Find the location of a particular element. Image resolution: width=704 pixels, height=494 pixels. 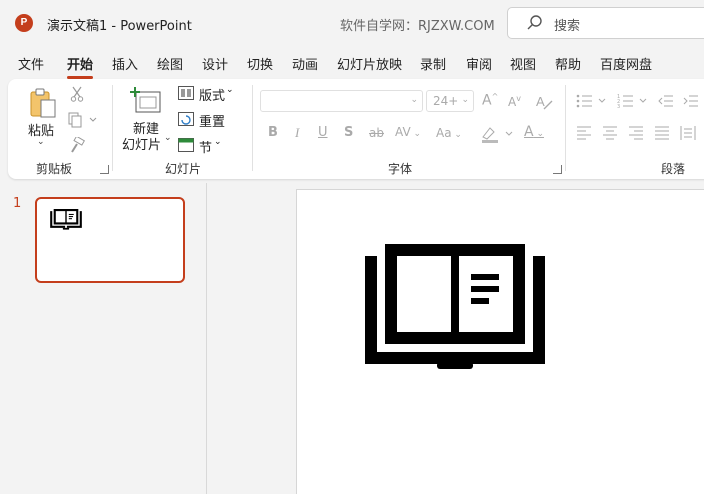

tab-animations: 动画 is located at coordinates (305, 63).